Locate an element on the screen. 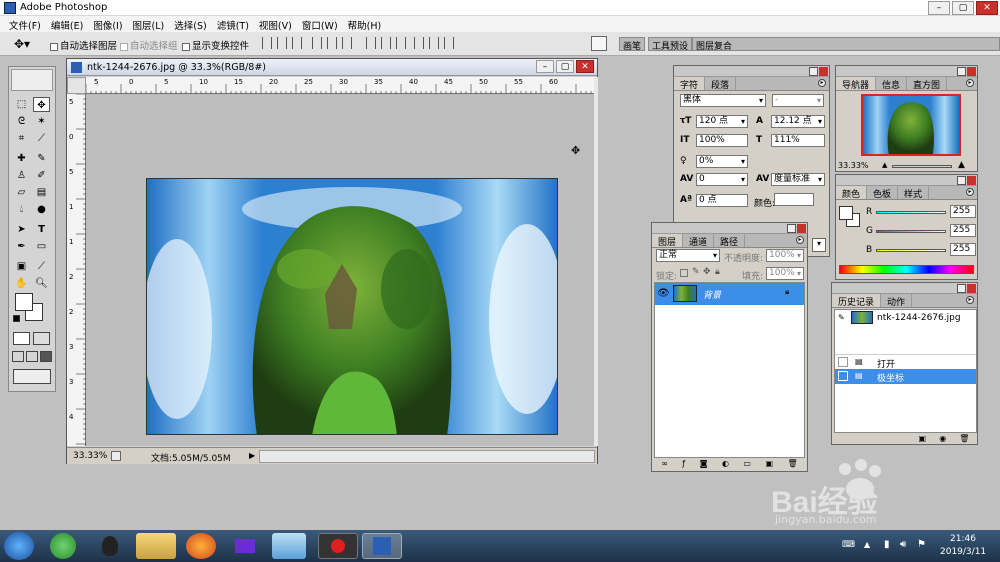 Image resolution: width=1000 pixels, height=562 pixels. close-button: ✕ is located at coordinates (987, 8).